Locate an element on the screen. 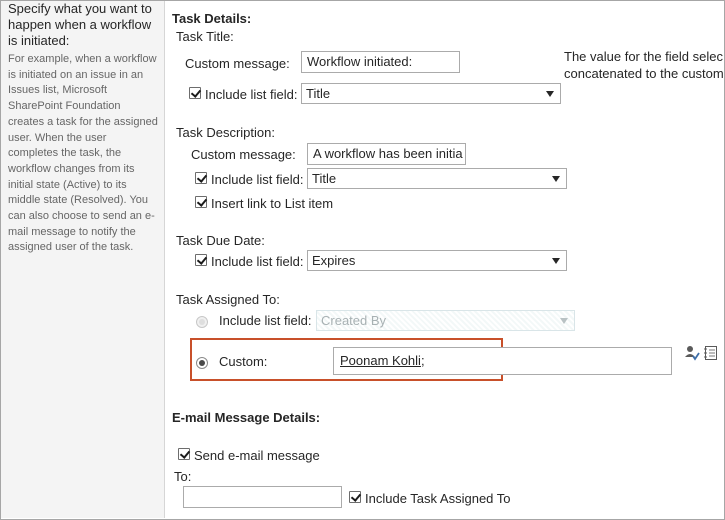 This screenshot has height=520, width=725. task-description-label: Task Description: is located at coordinates (225, 132).